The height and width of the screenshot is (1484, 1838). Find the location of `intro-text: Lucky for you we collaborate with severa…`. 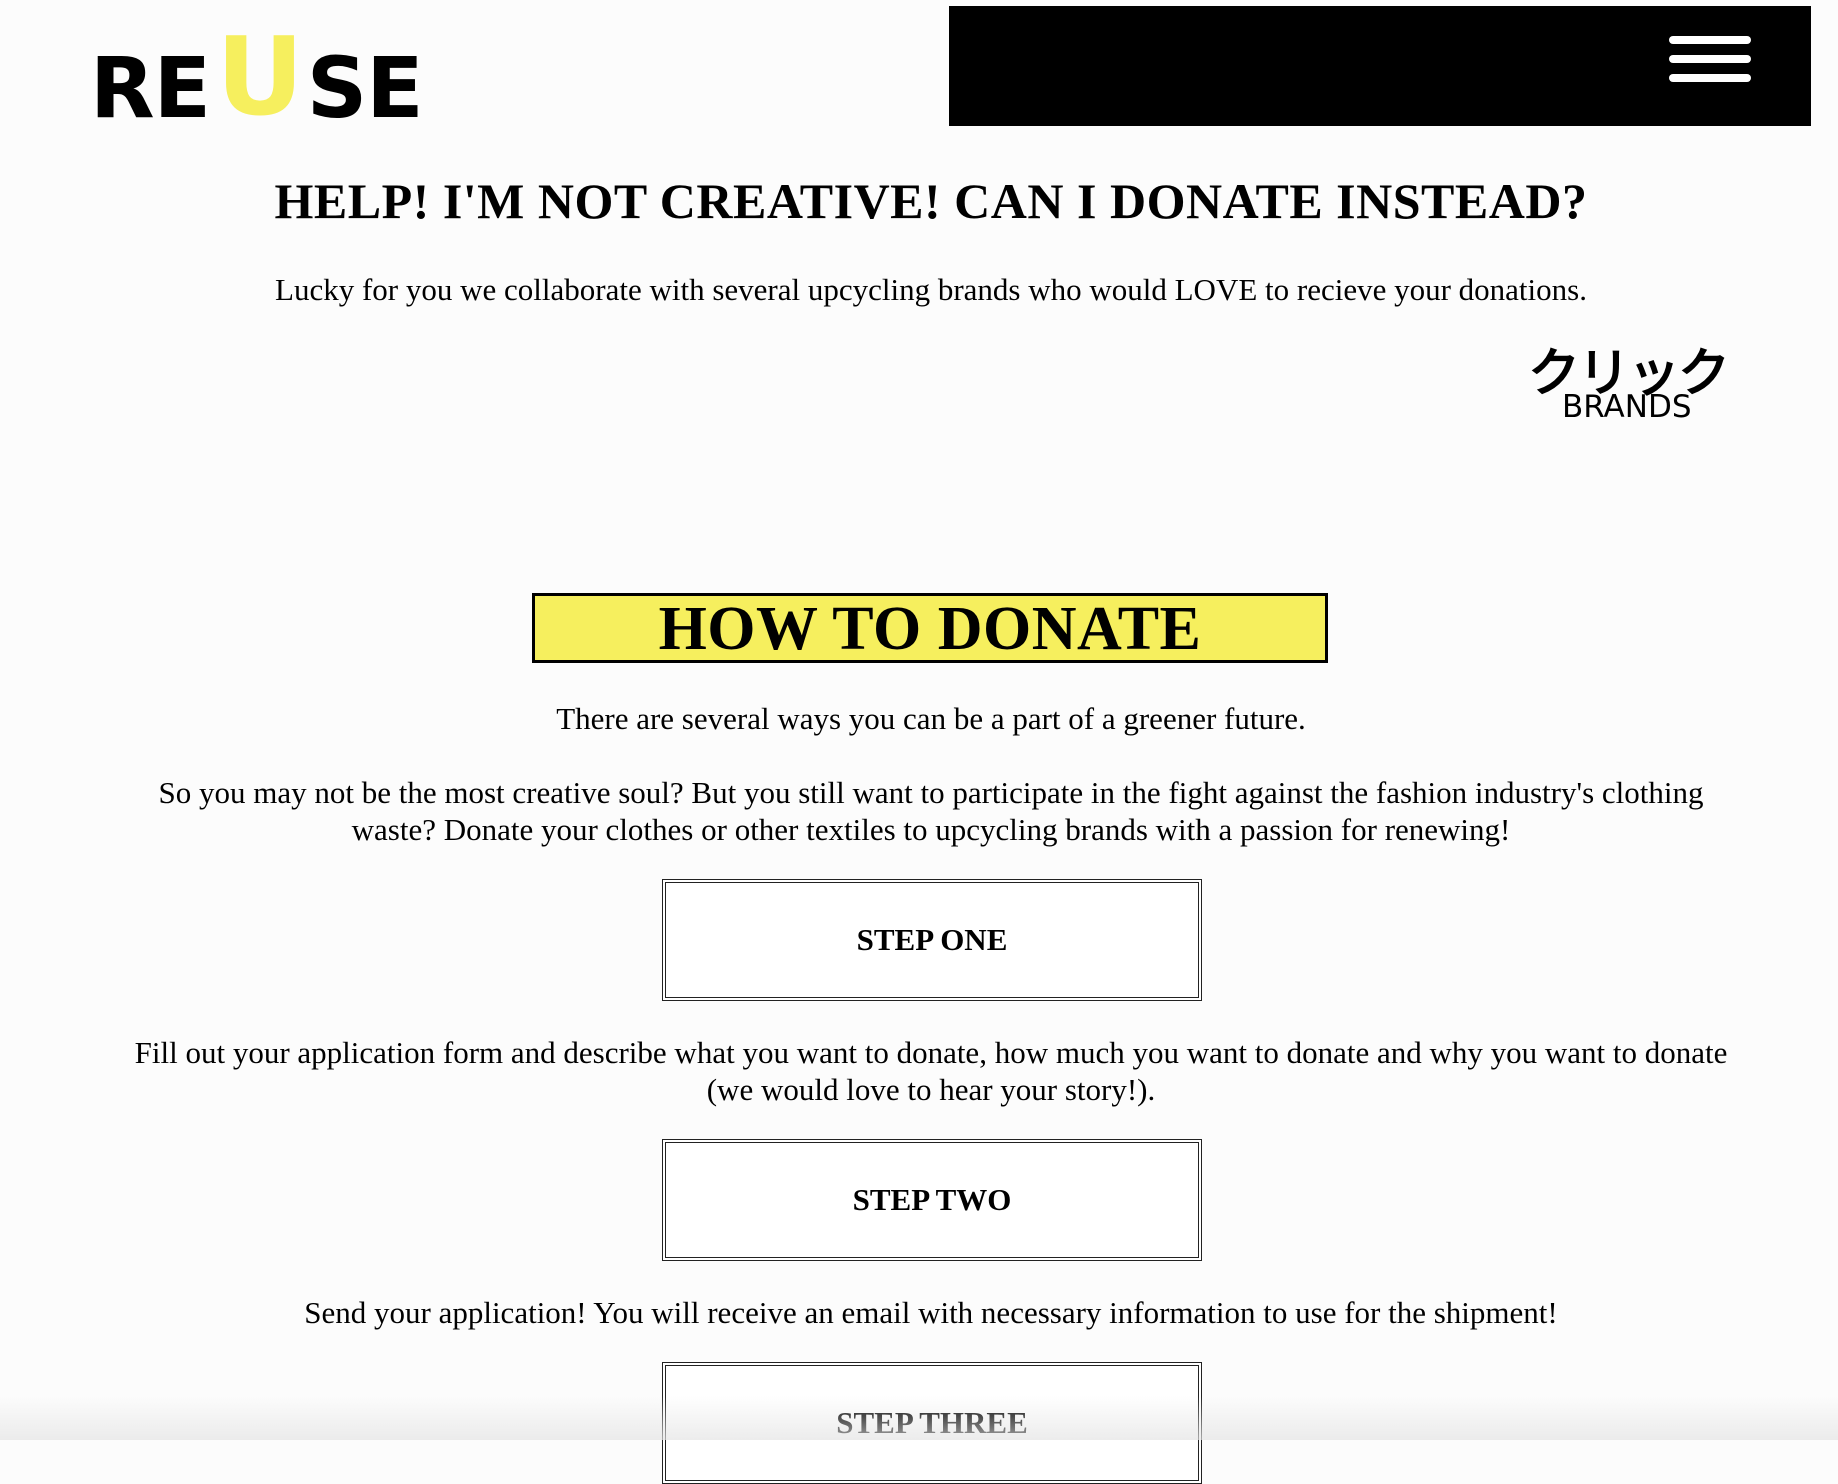

intro-text: Lucky for you we collaborate with severa… is located at coordinates (931, 289).